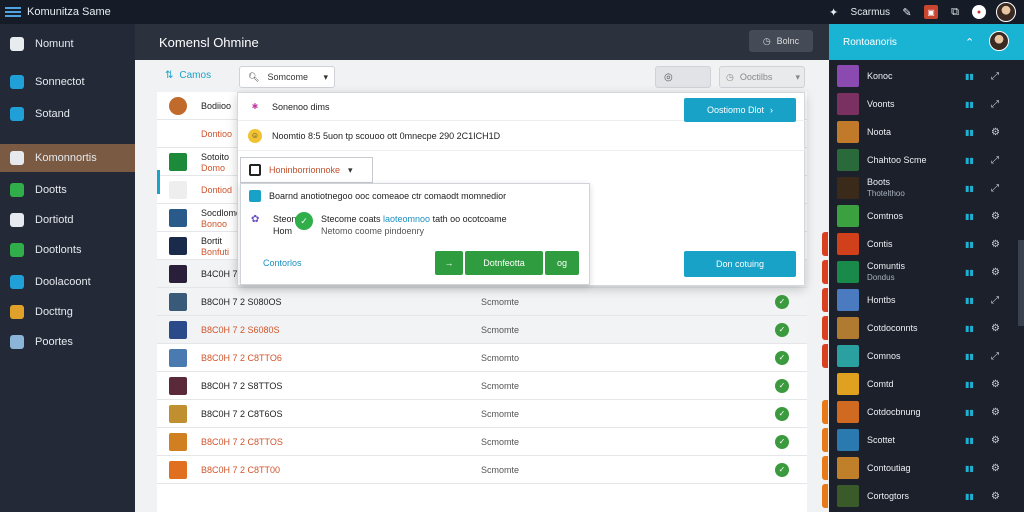  Describe the element at coordinates (562, 263) in the screenshot. I see `ok-button: og` at that location.